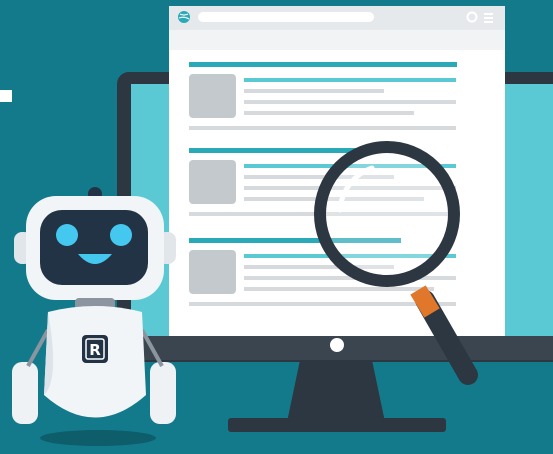 The height and width of the screenshot is (454, 553). I want to click on robot-arm-left, so click(25, 393).